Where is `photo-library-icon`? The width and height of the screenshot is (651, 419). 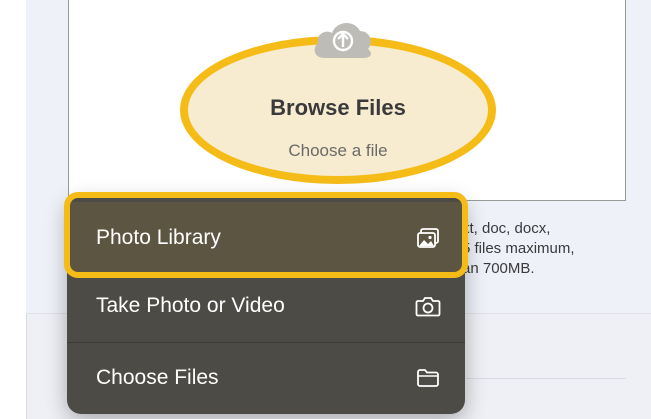
photo-library-icon is located at coordinates (428, 238).